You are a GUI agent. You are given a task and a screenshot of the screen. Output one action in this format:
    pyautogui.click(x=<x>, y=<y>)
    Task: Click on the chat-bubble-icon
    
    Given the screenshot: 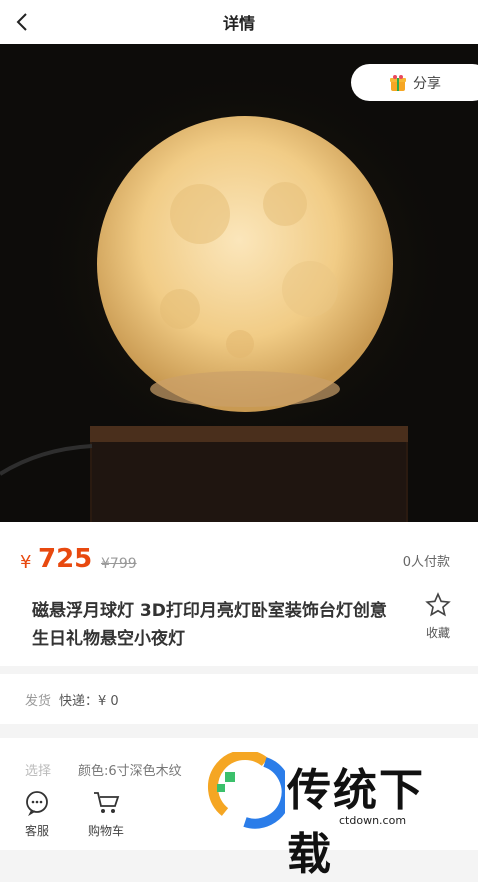 What is the action you would take?
    pyautogui.click(x=37, y=804)
    